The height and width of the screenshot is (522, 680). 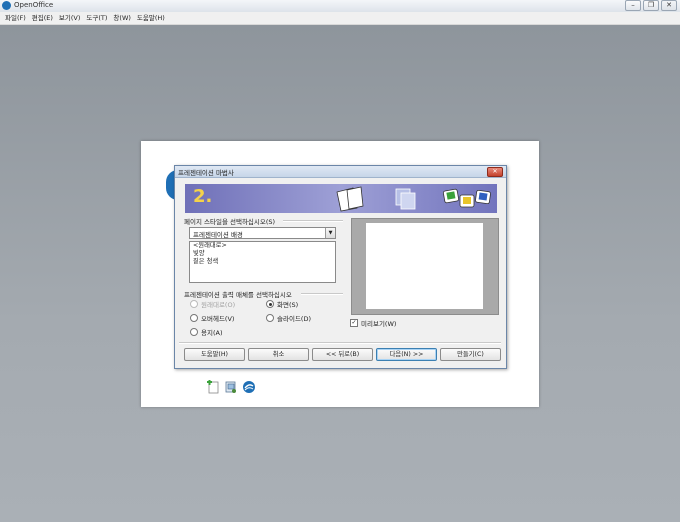 I want to click on page-style-combobox: 프레젠테이션 배경 ▼, so click(x=262, y=233).